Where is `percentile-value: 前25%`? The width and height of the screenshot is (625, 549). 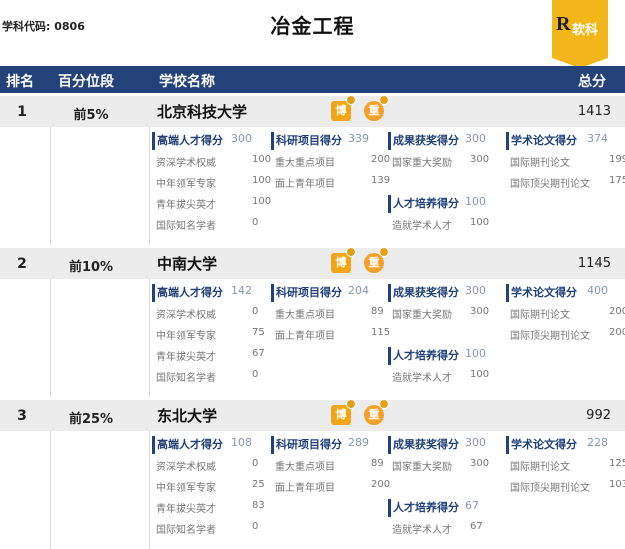 percentile-value: 前25% is located at coordinates (91, 419).